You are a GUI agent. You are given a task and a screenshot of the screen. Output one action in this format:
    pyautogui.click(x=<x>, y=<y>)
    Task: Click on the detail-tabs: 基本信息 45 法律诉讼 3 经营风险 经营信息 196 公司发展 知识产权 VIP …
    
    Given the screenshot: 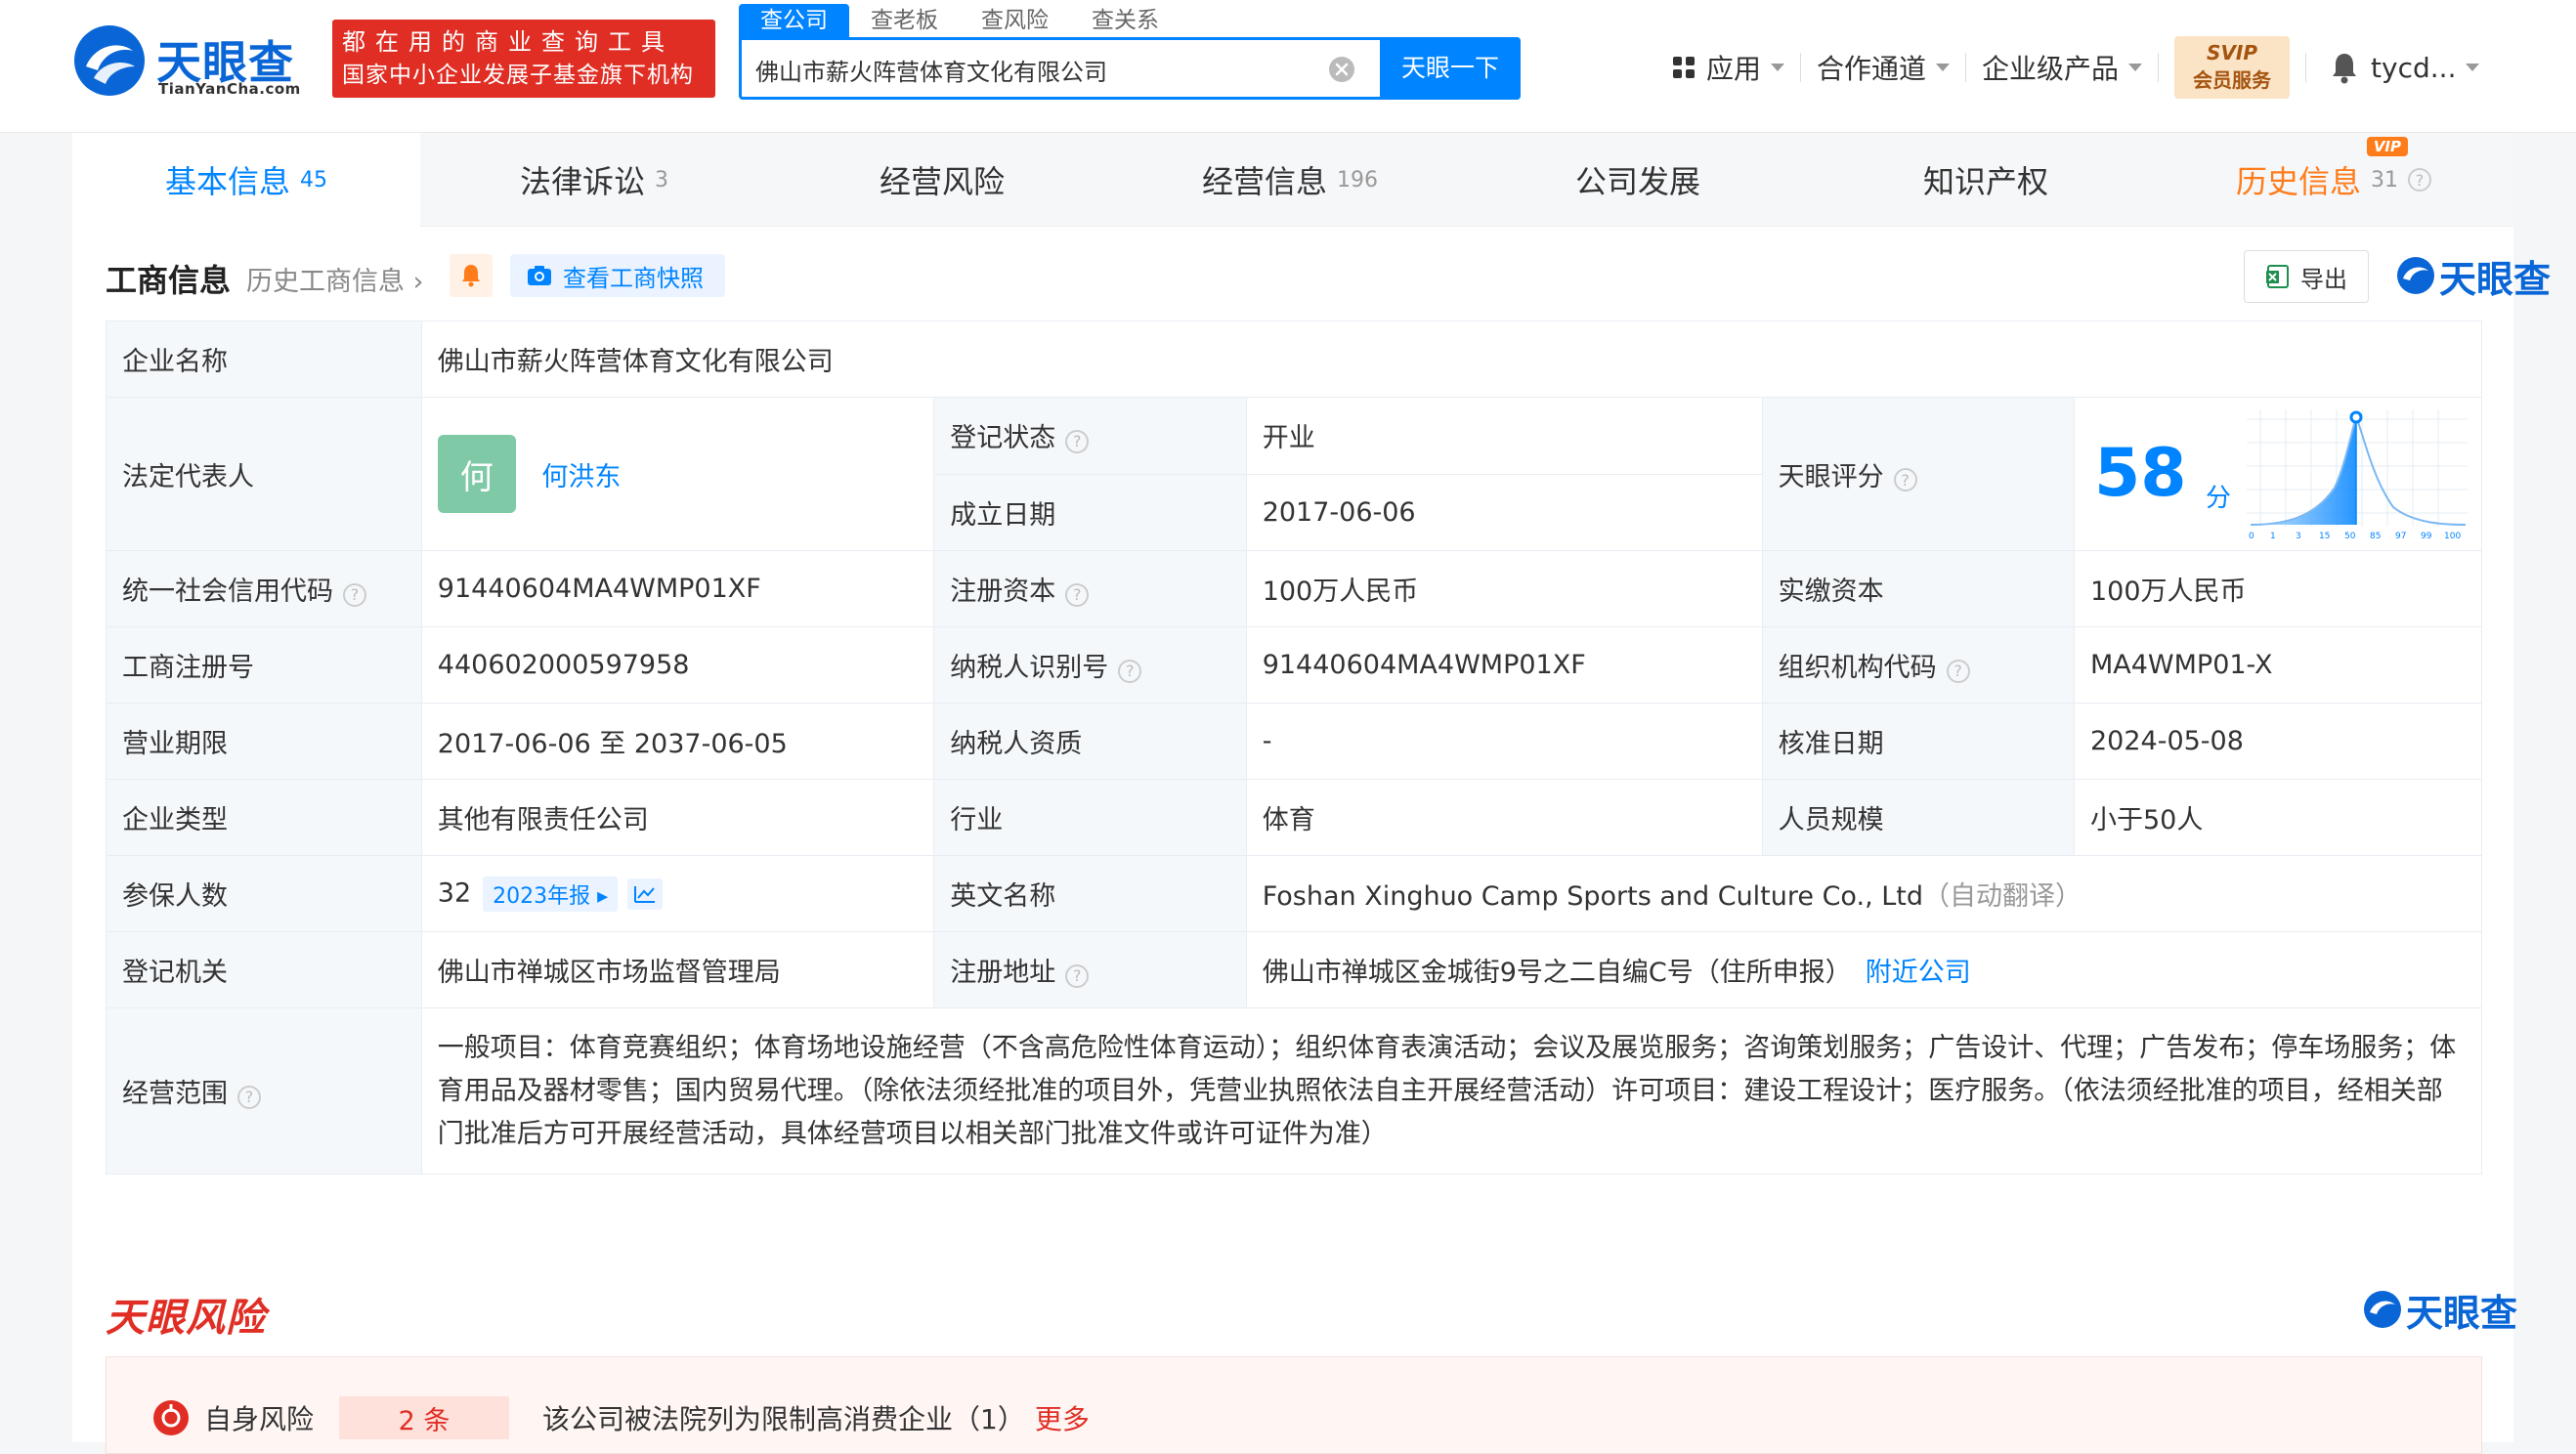 What is the action you would take?
    pyautogui.click(x=1292, y=180)
    